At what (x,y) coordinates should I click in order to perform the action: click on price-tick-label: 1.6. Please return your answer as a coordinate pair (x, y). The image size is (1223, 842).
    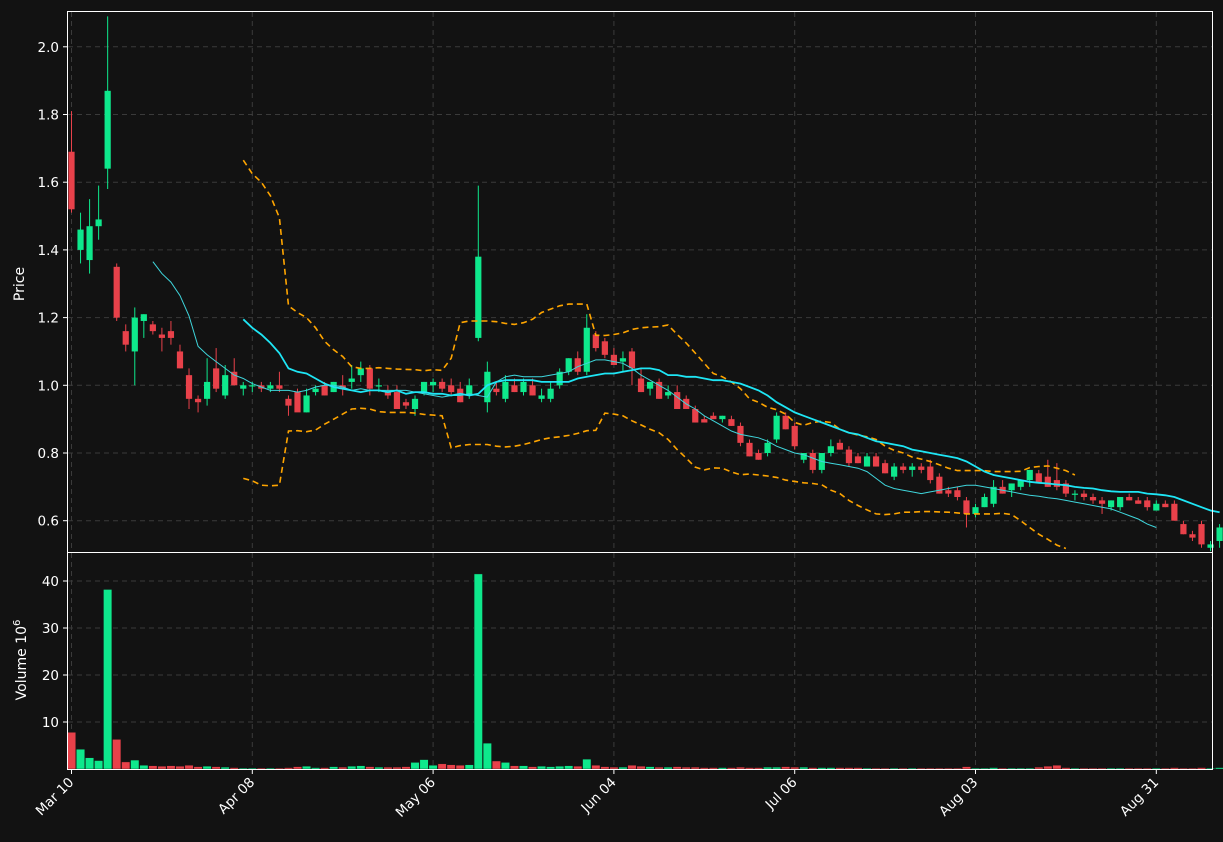
    Looking at the image, I should click on (48, 183).